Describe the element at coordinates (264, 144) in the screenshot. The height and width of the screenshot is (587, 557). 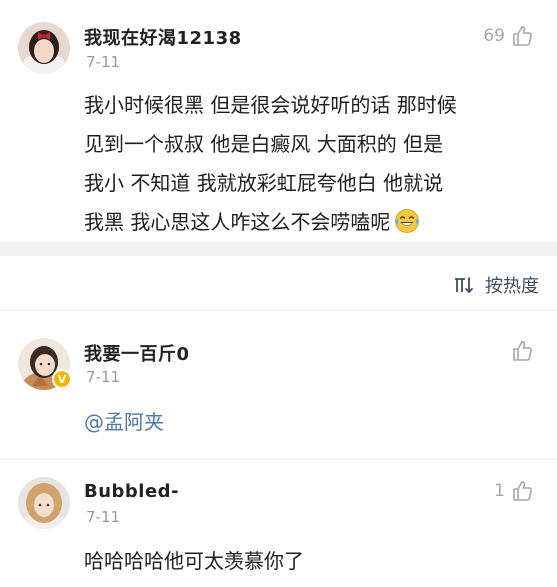
I see `comment-line: 见到一个叔叔 他是白癜风 大面积的 但是` at that location.